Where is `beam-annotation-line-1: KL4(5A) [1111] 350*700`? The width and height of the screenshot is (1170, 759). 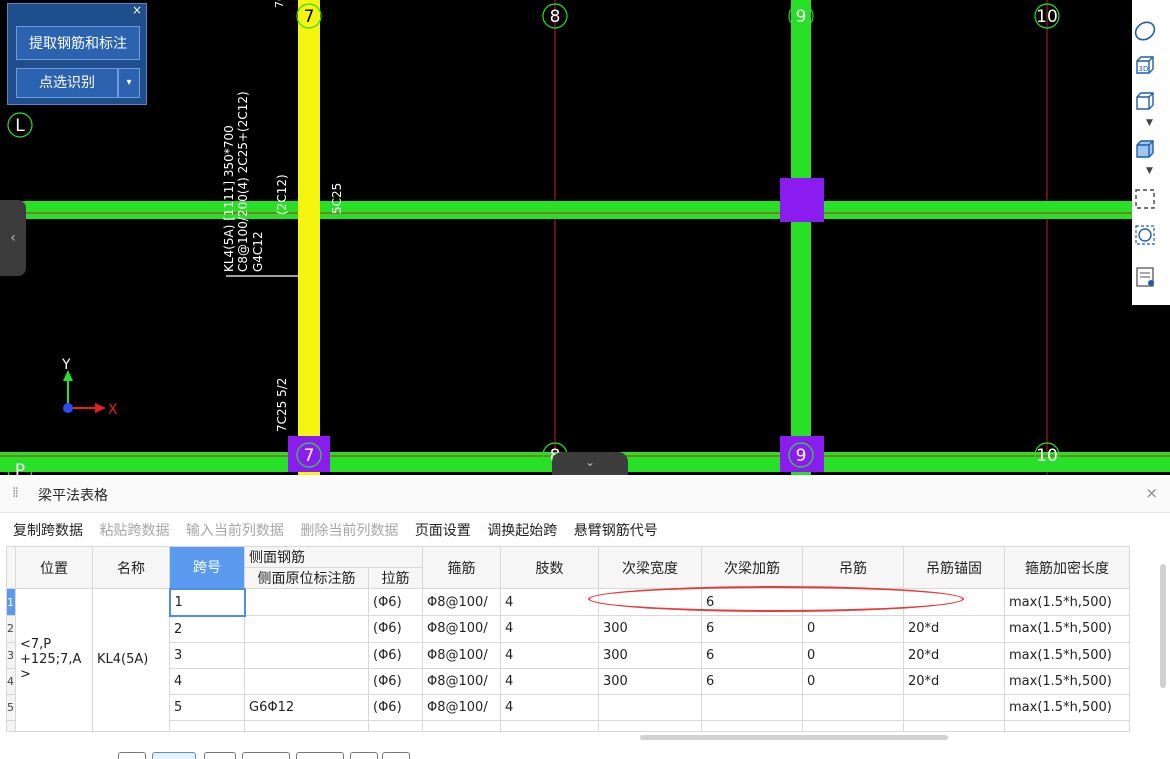
beam-annotation-line-1: KL4(5A) [1111] 350*700 is located at coordinates (229, 198).